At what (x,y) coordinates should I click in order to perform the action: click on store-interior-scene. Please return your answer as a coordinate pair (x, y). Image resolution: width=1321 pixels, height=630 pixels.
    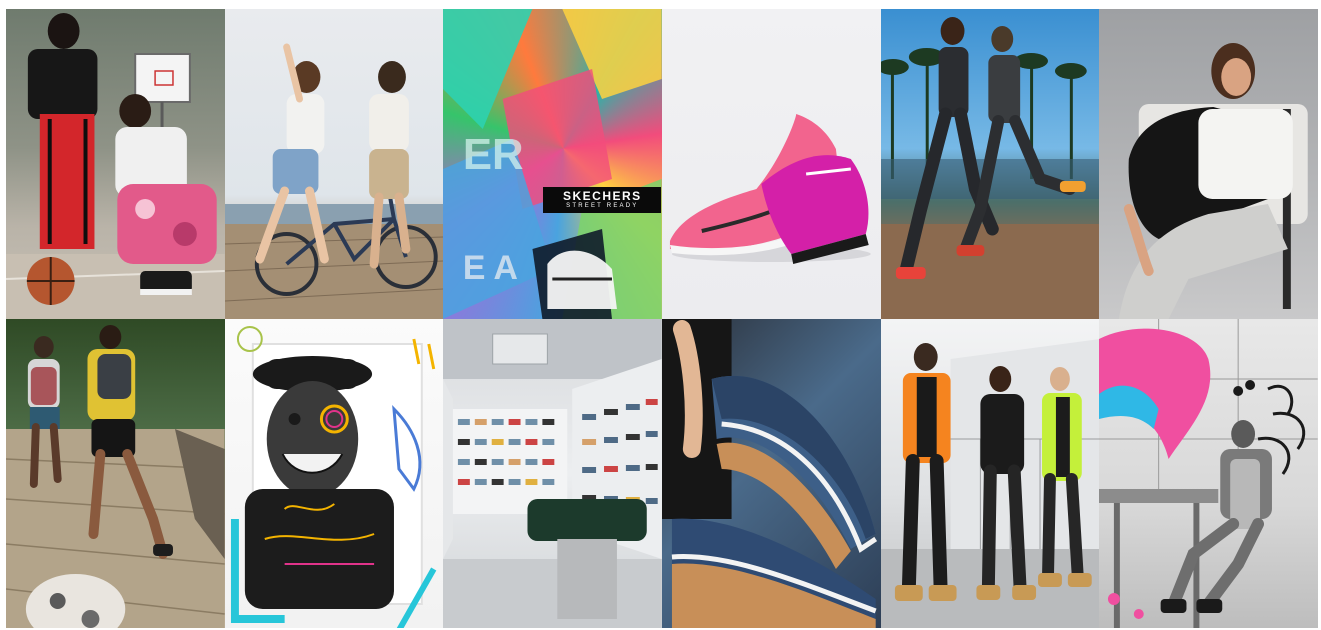
    Looking at the image, I should click on (552, 473).